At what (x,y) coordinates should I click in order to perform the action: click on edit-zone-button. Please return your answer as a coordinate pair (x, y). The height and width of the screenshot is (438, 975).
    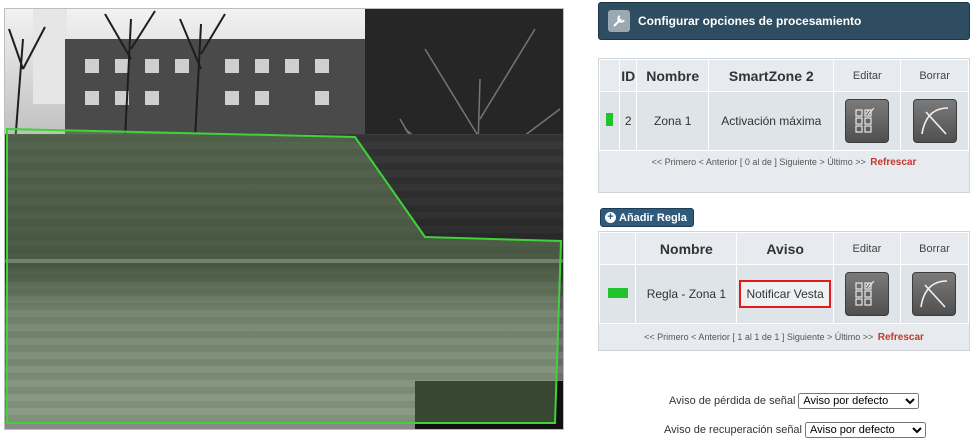
    Looking at the image, I should click on (867, 121).